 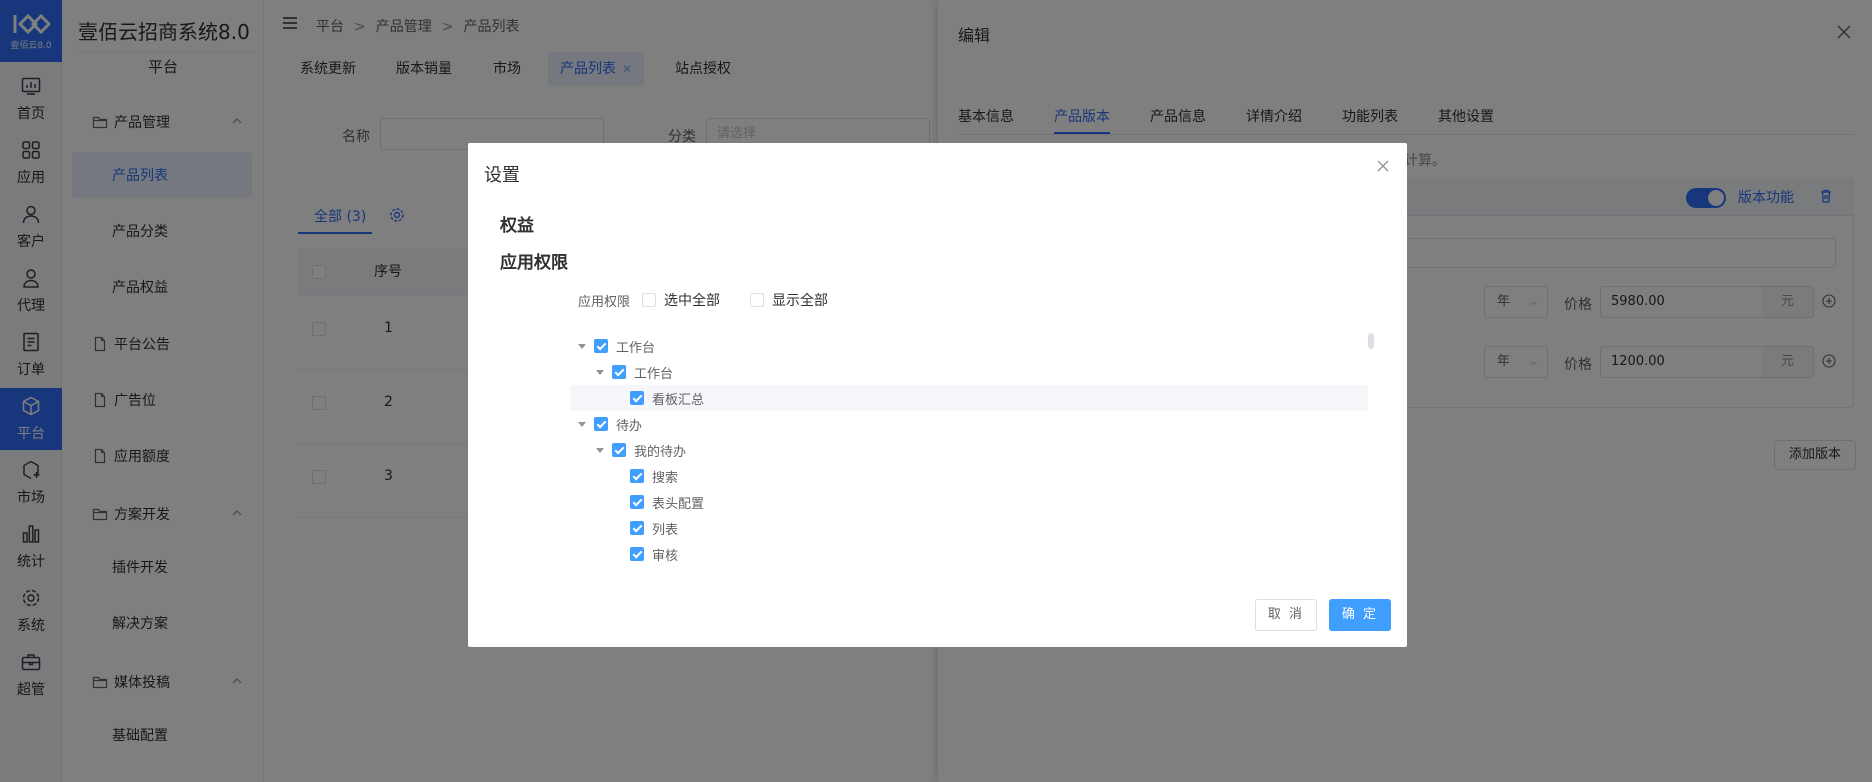 What do you see at coordinates (969, 476) in the screenshot?
I see `tree-node: 搜索` at bounding box center [969, 476].